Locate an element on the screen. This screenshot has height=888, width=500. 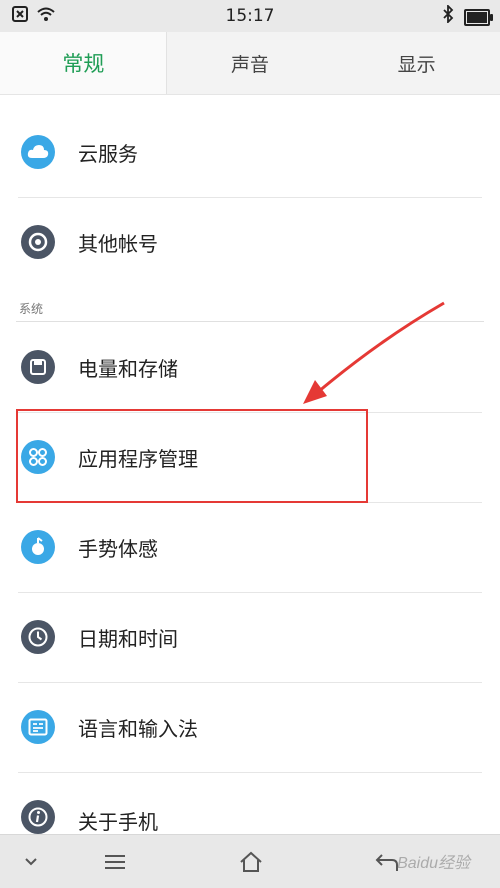
section-label-system: 系统 is located at coordinates (31, 309).